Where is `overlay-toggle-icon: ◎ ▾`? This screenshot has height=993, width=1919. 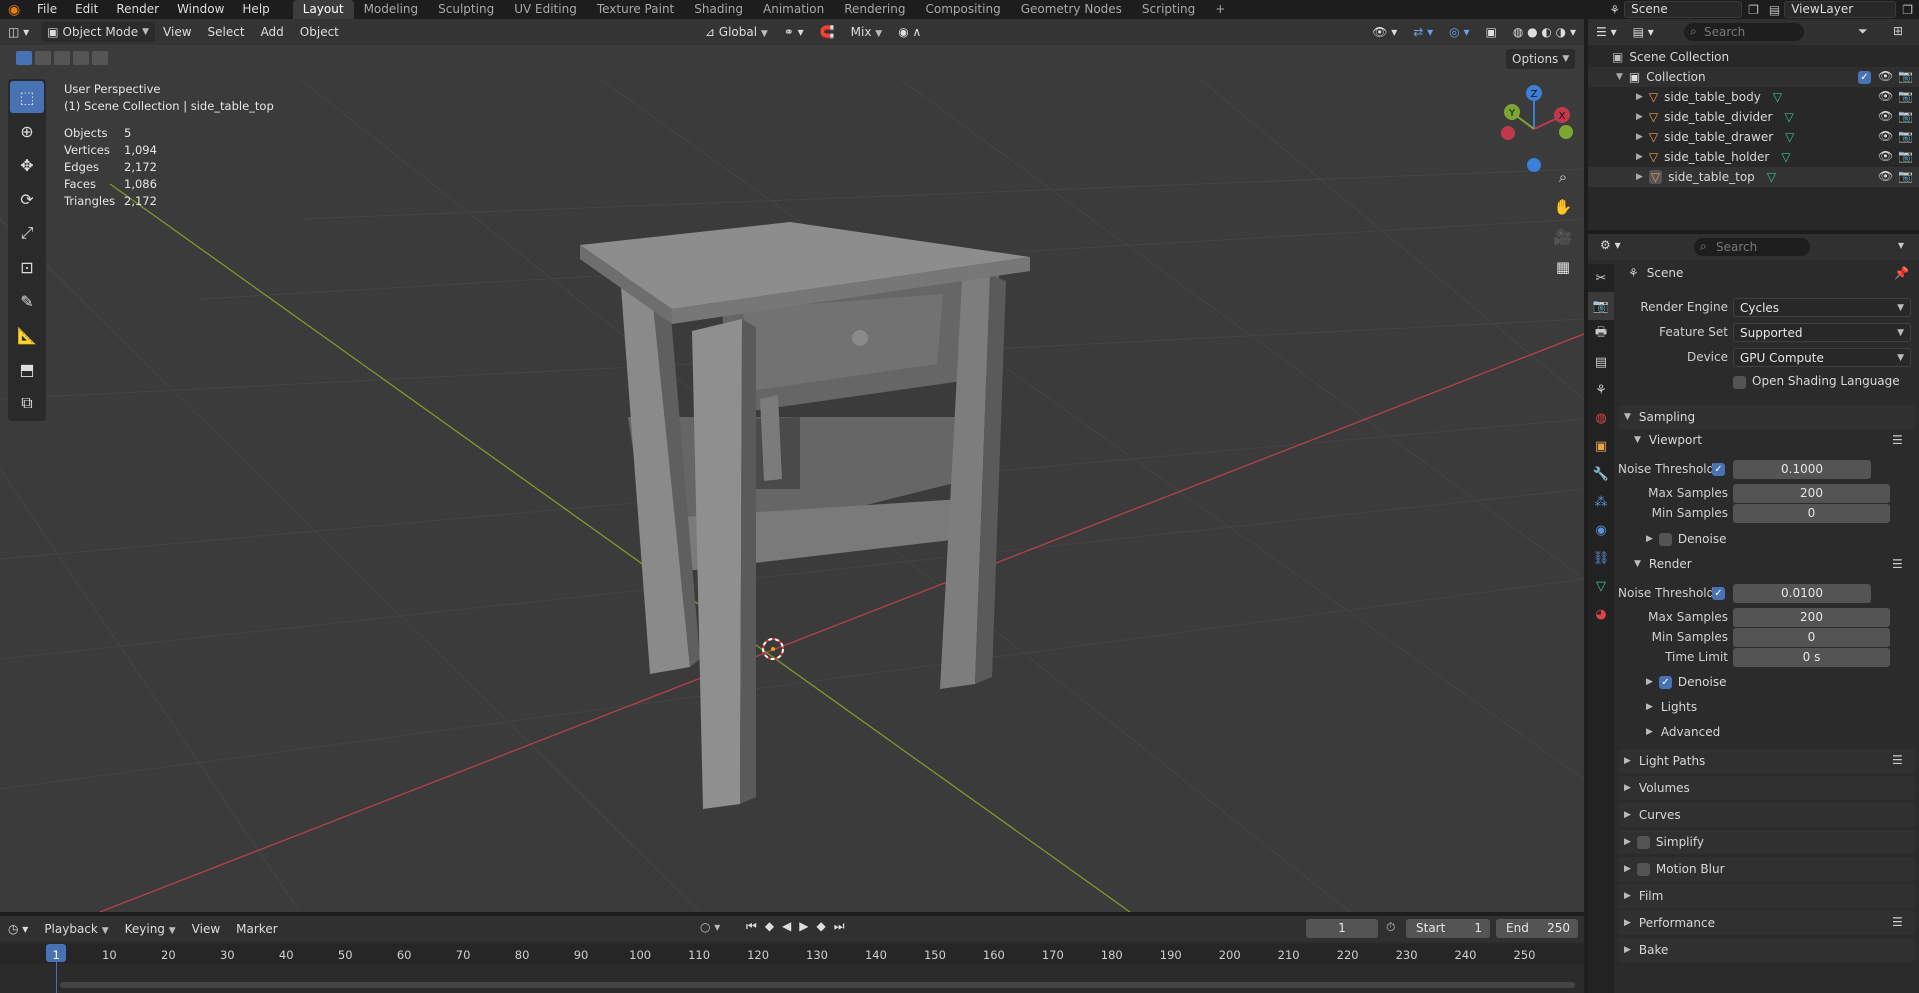 overlay-toggle-icon: ◎ ▾ is located at coordinates (1459, 32).